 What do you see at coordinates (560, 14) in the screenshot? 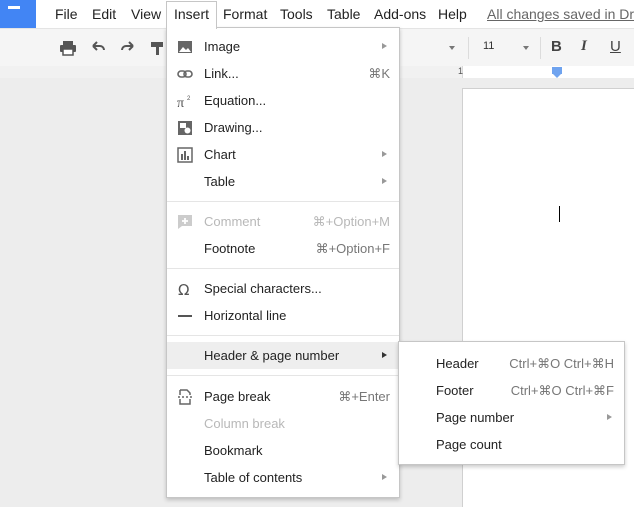
I see `save-status-link: All changes saved in Drive` at bounding box center [560, 14].